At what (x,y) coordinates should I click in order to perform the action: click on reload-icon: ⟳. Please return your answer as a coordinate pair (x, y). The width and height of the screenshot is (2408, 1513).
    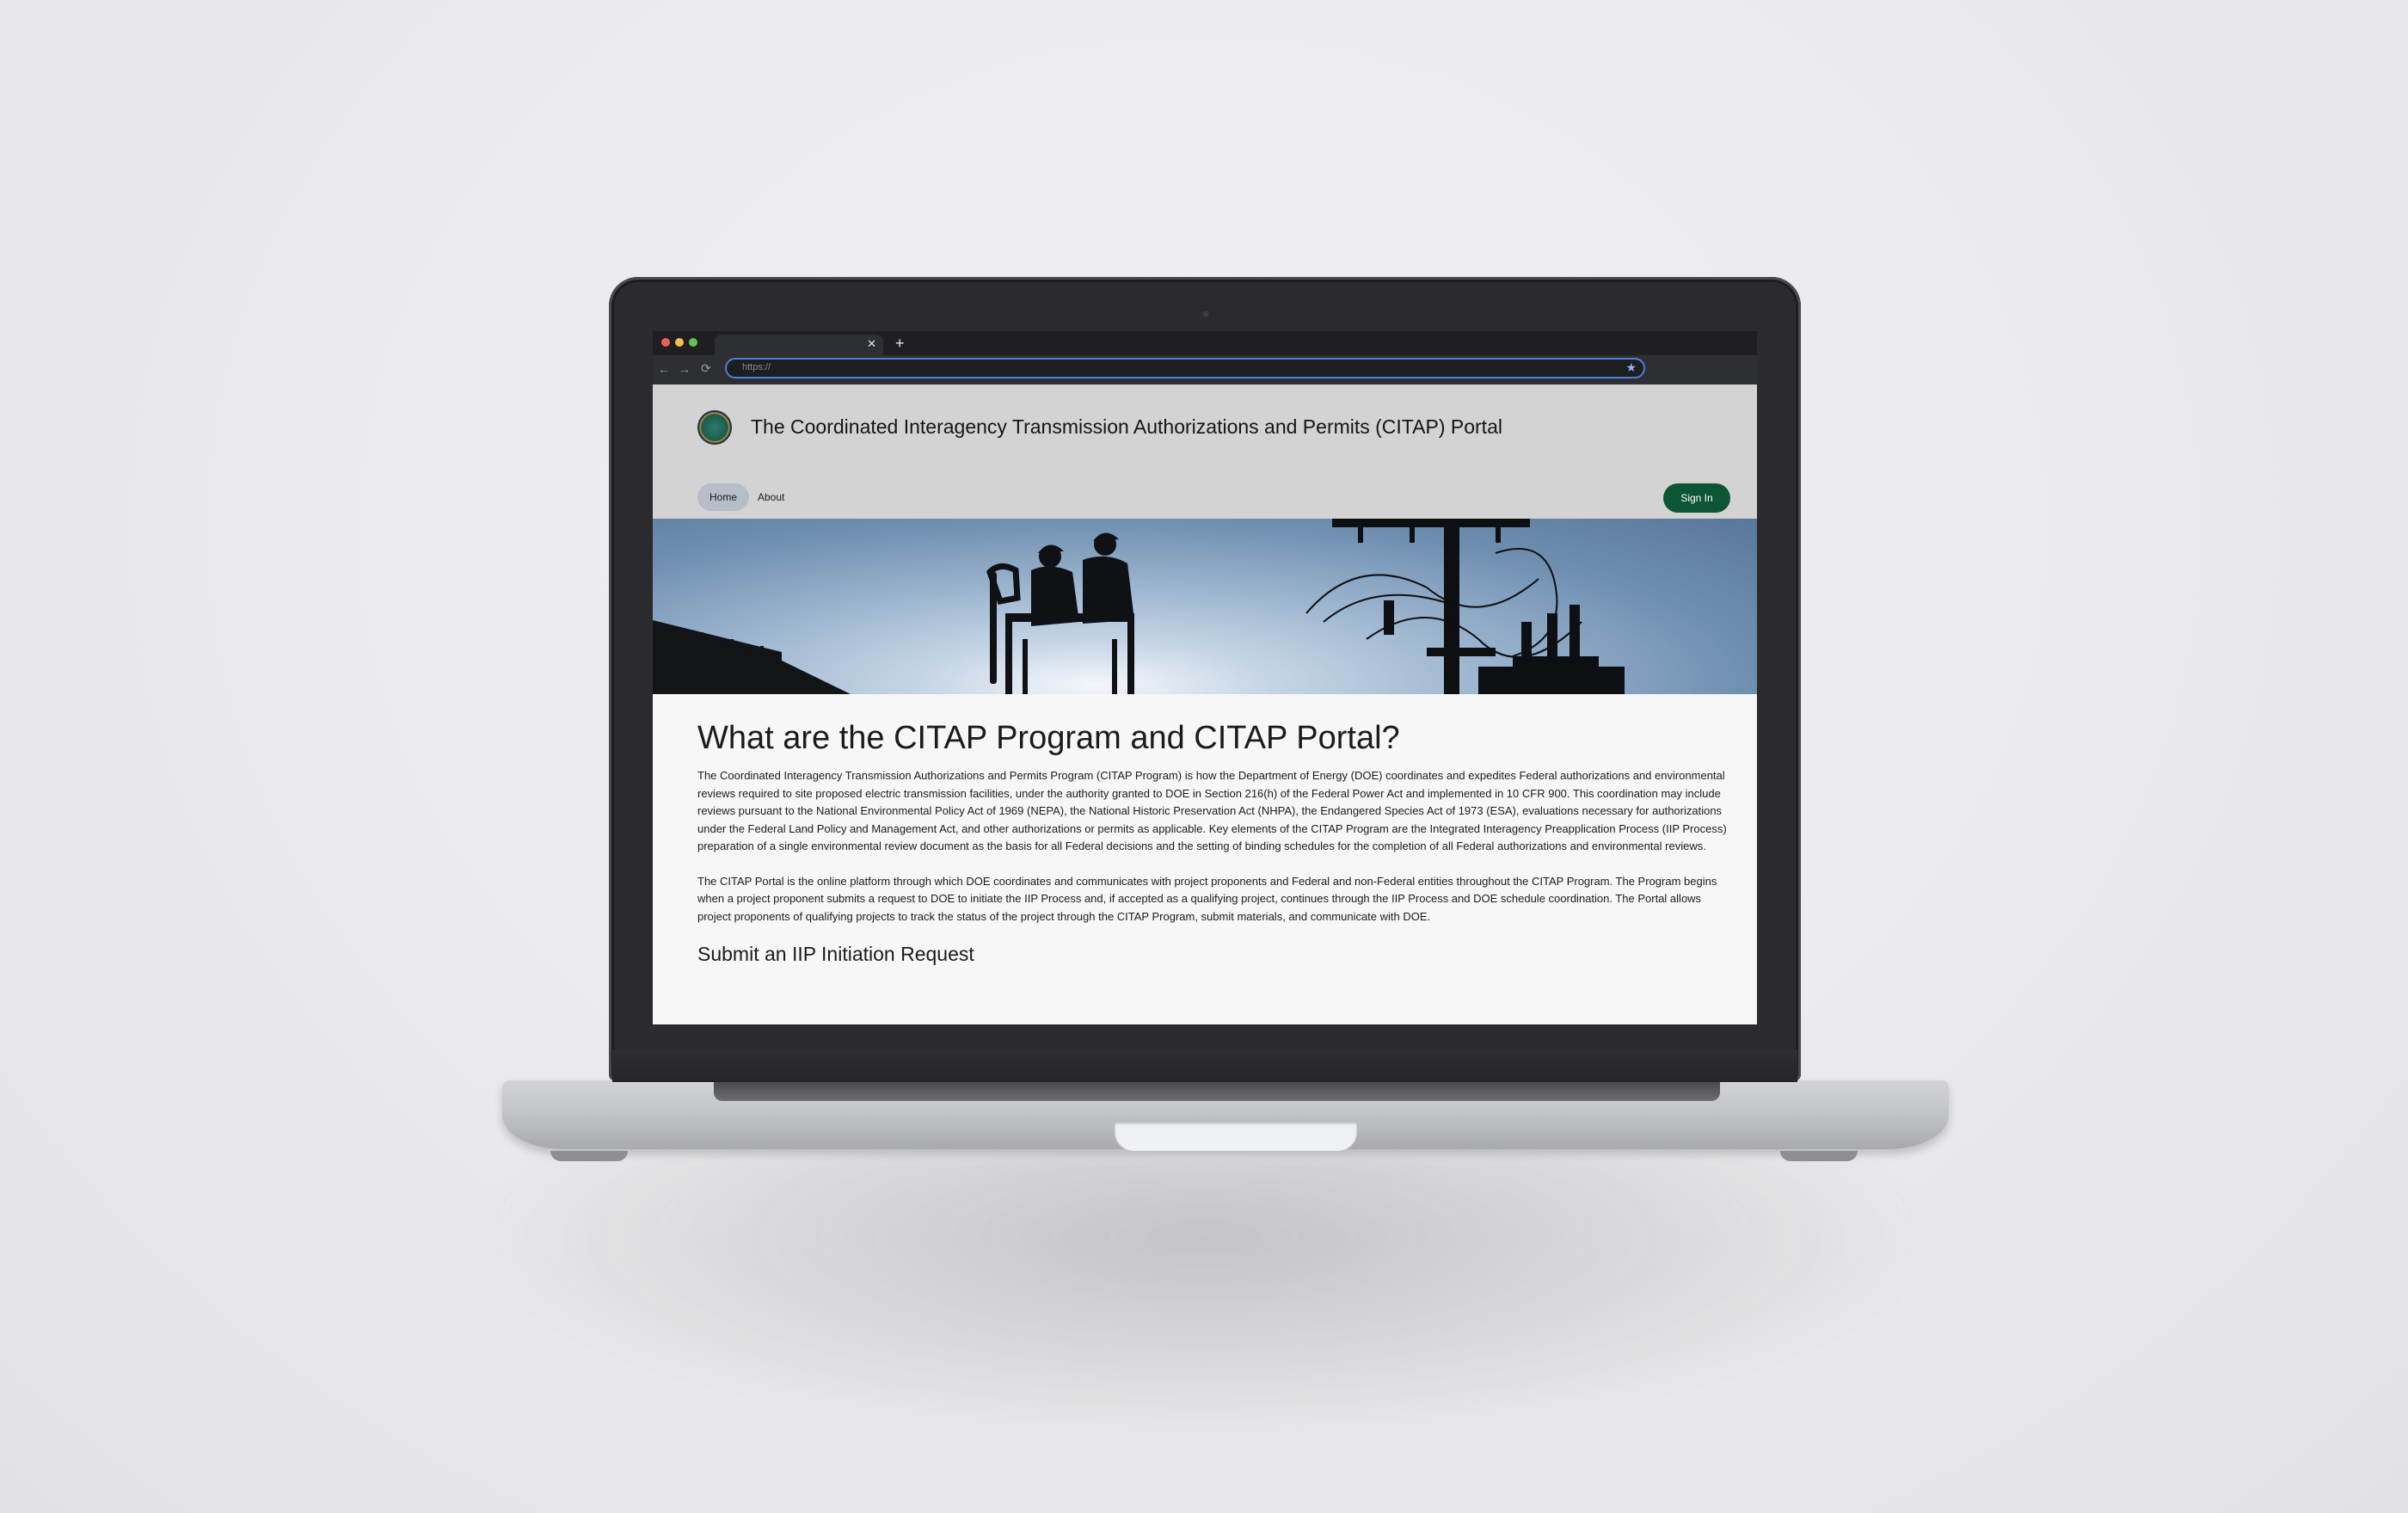
    Looking at the image, I should click on (706, 368).